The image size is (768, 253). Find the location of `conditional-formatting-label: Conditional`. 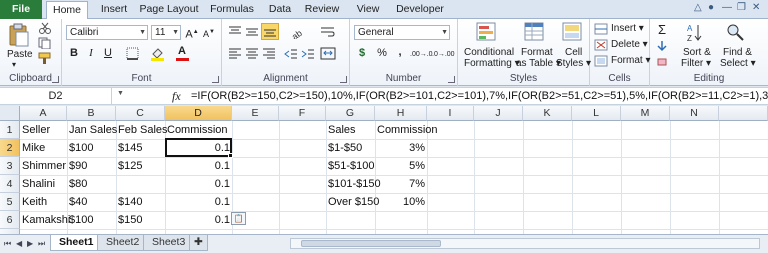

conditional-formatting-label: Conditional is located at coordinates (489, 52).